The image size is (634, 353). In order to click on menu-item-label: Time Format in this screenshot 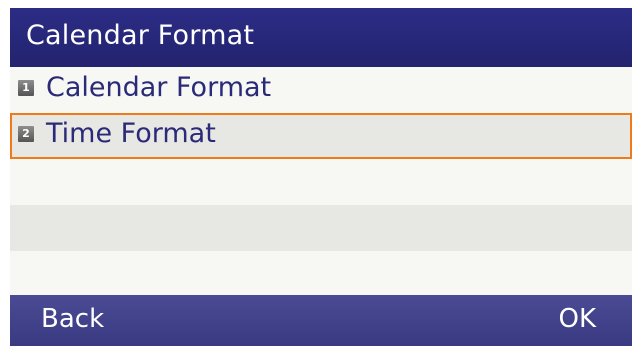, I will do `click(131, 133)`.